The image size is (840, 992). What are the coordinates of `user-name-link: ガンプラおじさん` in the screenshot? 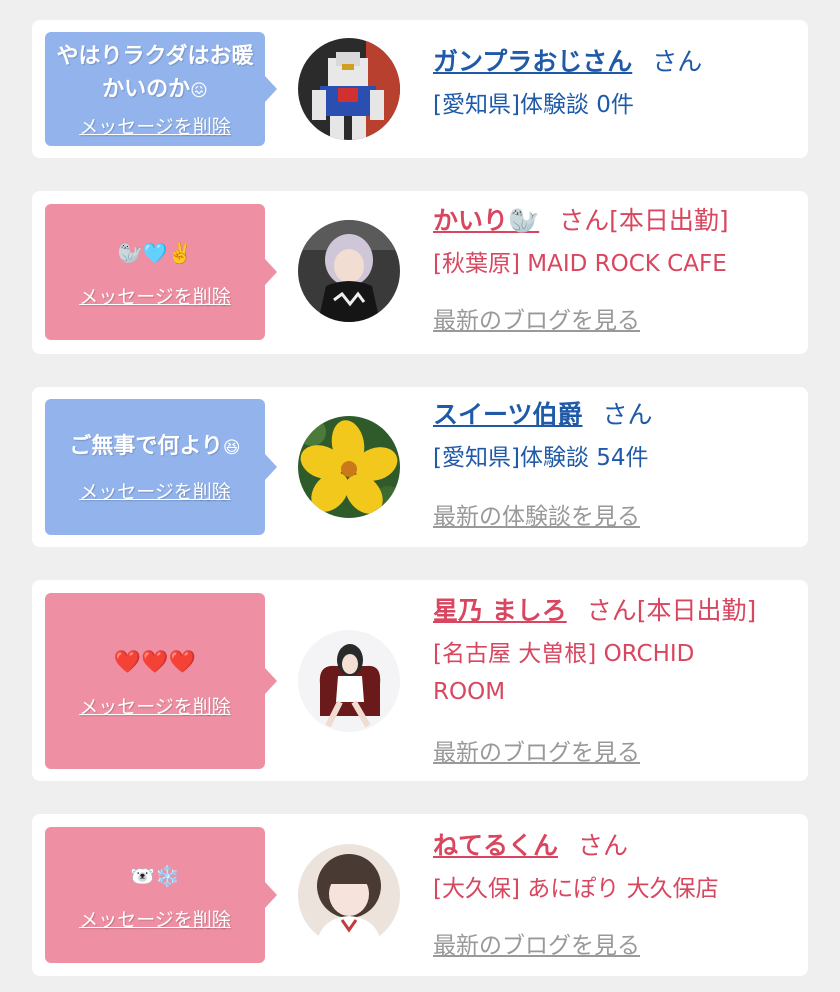 It's located at (532, 61).